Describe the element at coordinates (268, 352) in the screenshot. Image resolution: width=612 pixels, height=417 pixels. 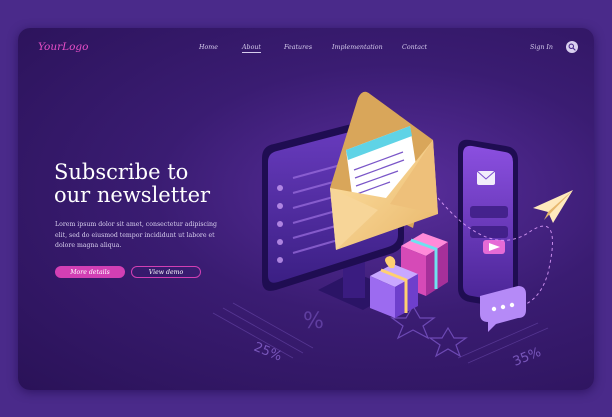
I see `discount-label-left: 25%` at that location.